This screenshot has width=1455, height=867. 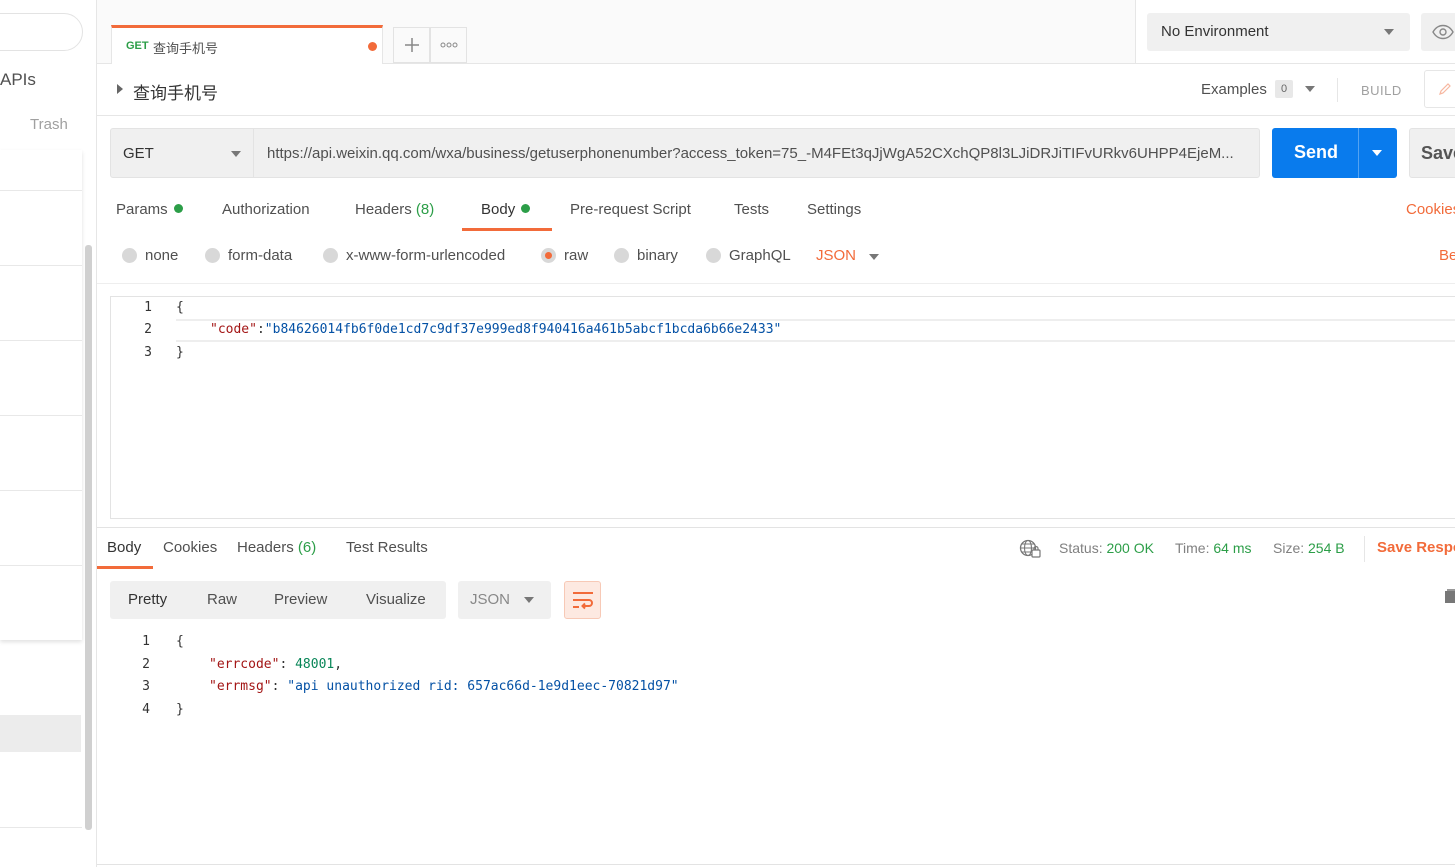 What do you see at coordinates (41, 395) in the screenshot?
I see `sidebar-collection-list` at bounding box center [41, 395].